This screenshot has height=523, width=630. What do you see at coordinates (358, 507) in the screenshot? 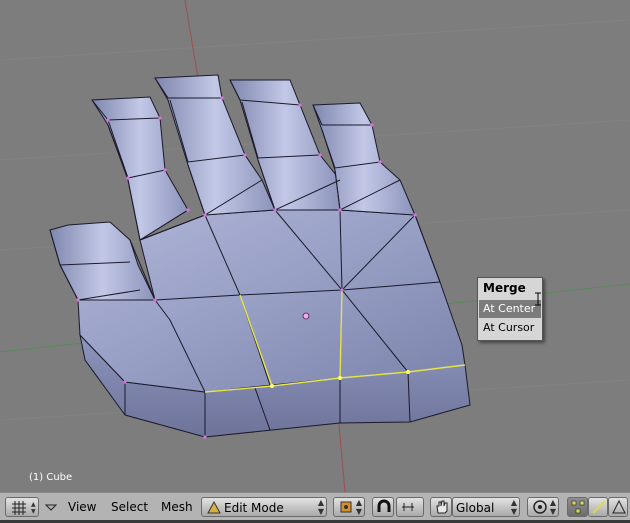
I see `pivot-dropdown-arrows: ▲ ▼` at bounding box center [358, 507].